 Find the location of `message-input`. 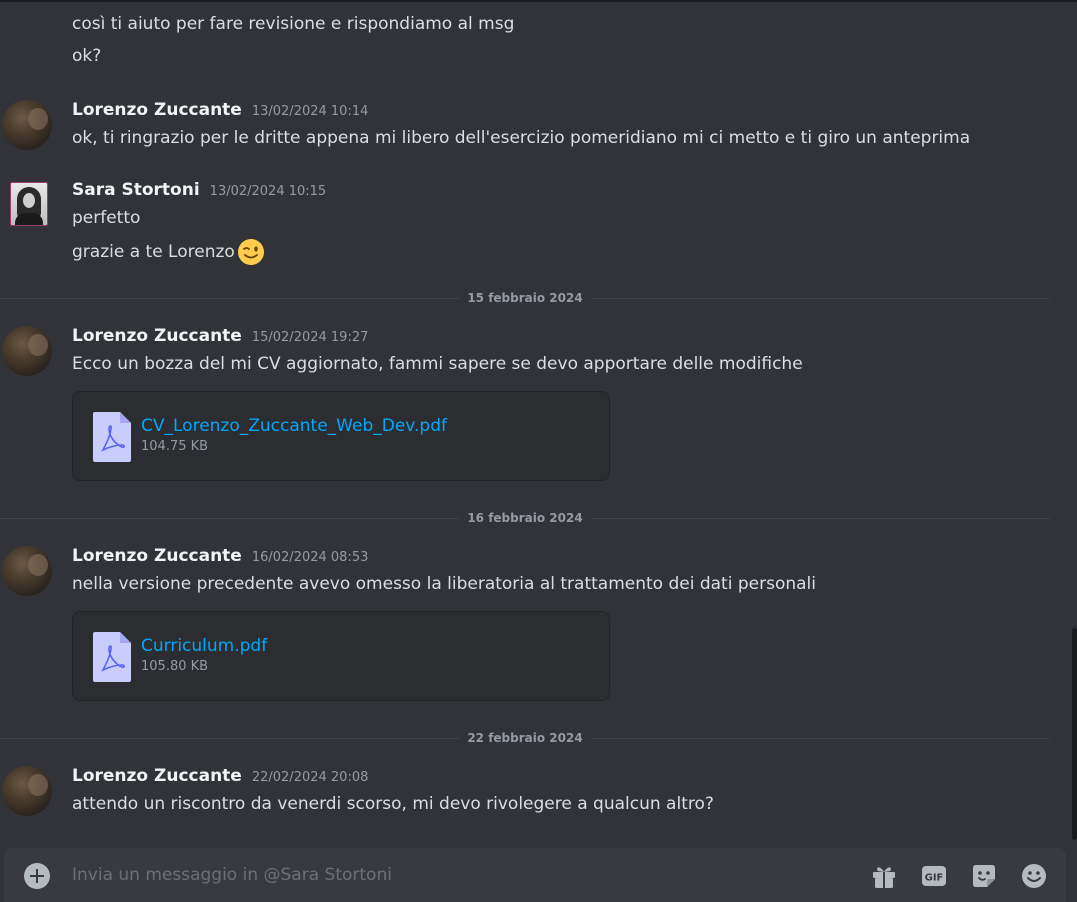

message-input is located at coordinates (452, 875).